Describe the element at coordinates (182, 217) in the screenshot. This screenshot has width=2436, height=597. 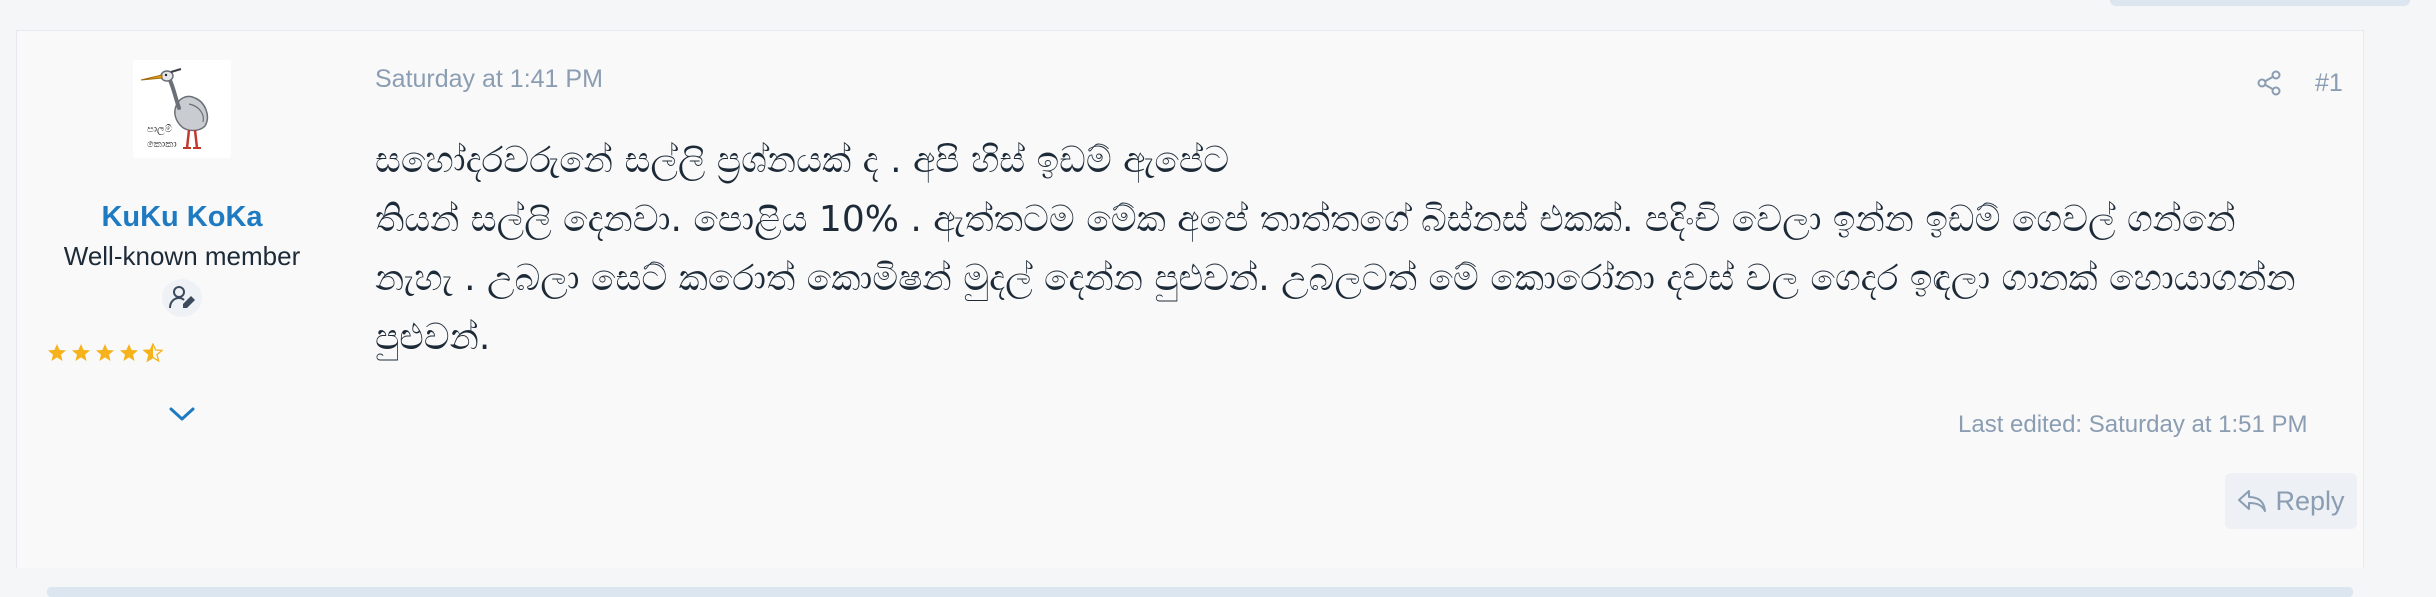
I see `username-link: KuKu KoKa` at that location.